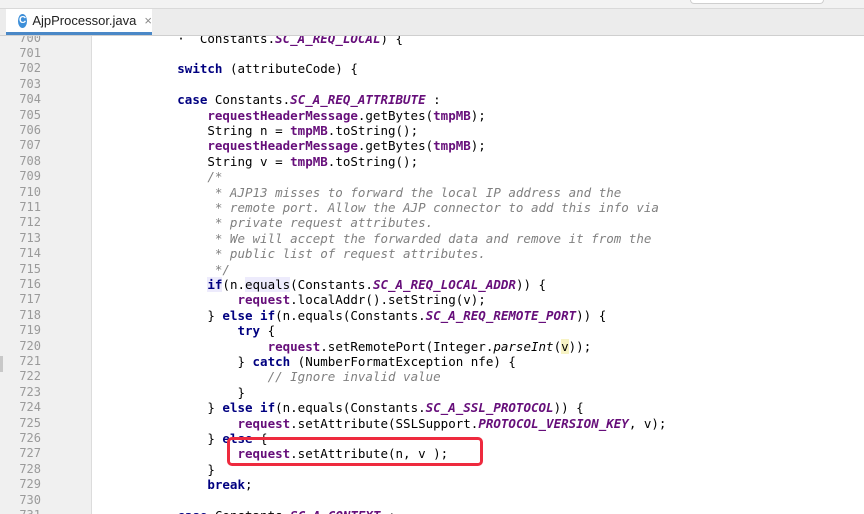  What do you see at coordinates (432, 299) in the screenshot?
I see `code-line: 717 request.localAddr().setString(v);` at bounding box center [432, 299].